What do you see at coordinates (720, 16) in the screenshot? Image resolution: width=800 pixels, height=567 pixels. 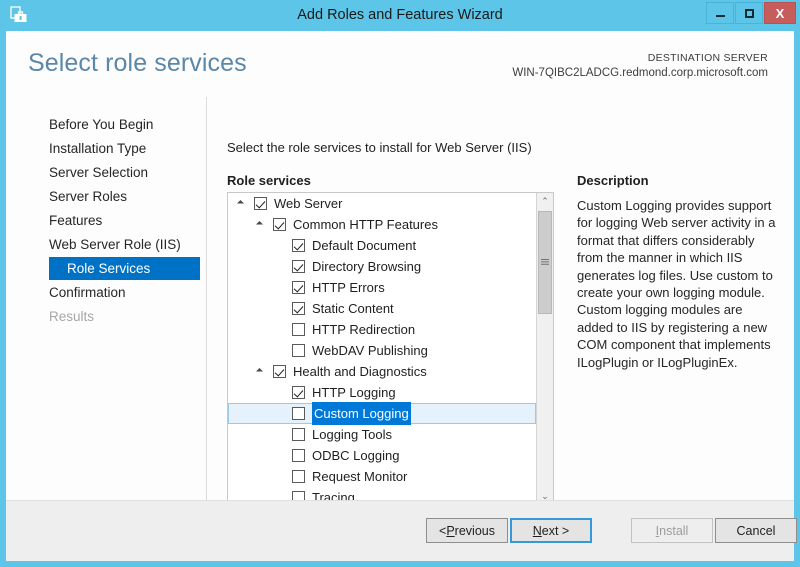 I see `minimize-icon` at bounding box center [720, 16].